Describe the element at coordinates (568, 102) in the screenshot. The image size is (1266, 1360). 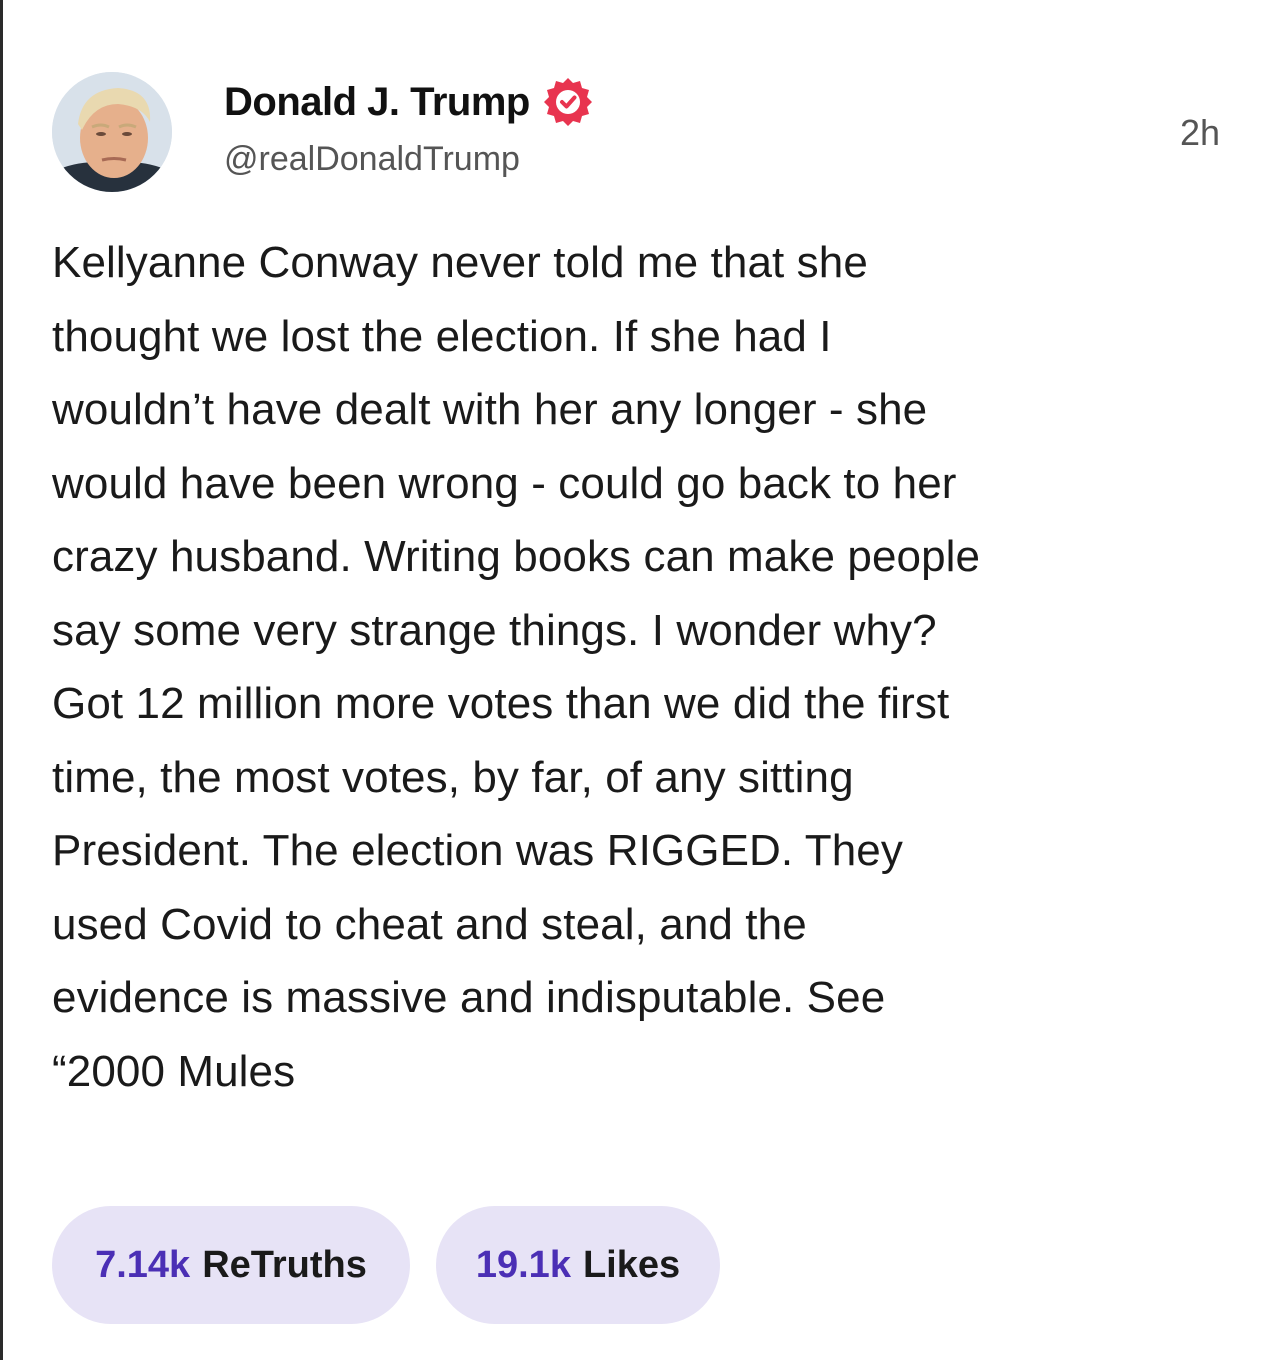
I see `verified-badge-icon` at that location.